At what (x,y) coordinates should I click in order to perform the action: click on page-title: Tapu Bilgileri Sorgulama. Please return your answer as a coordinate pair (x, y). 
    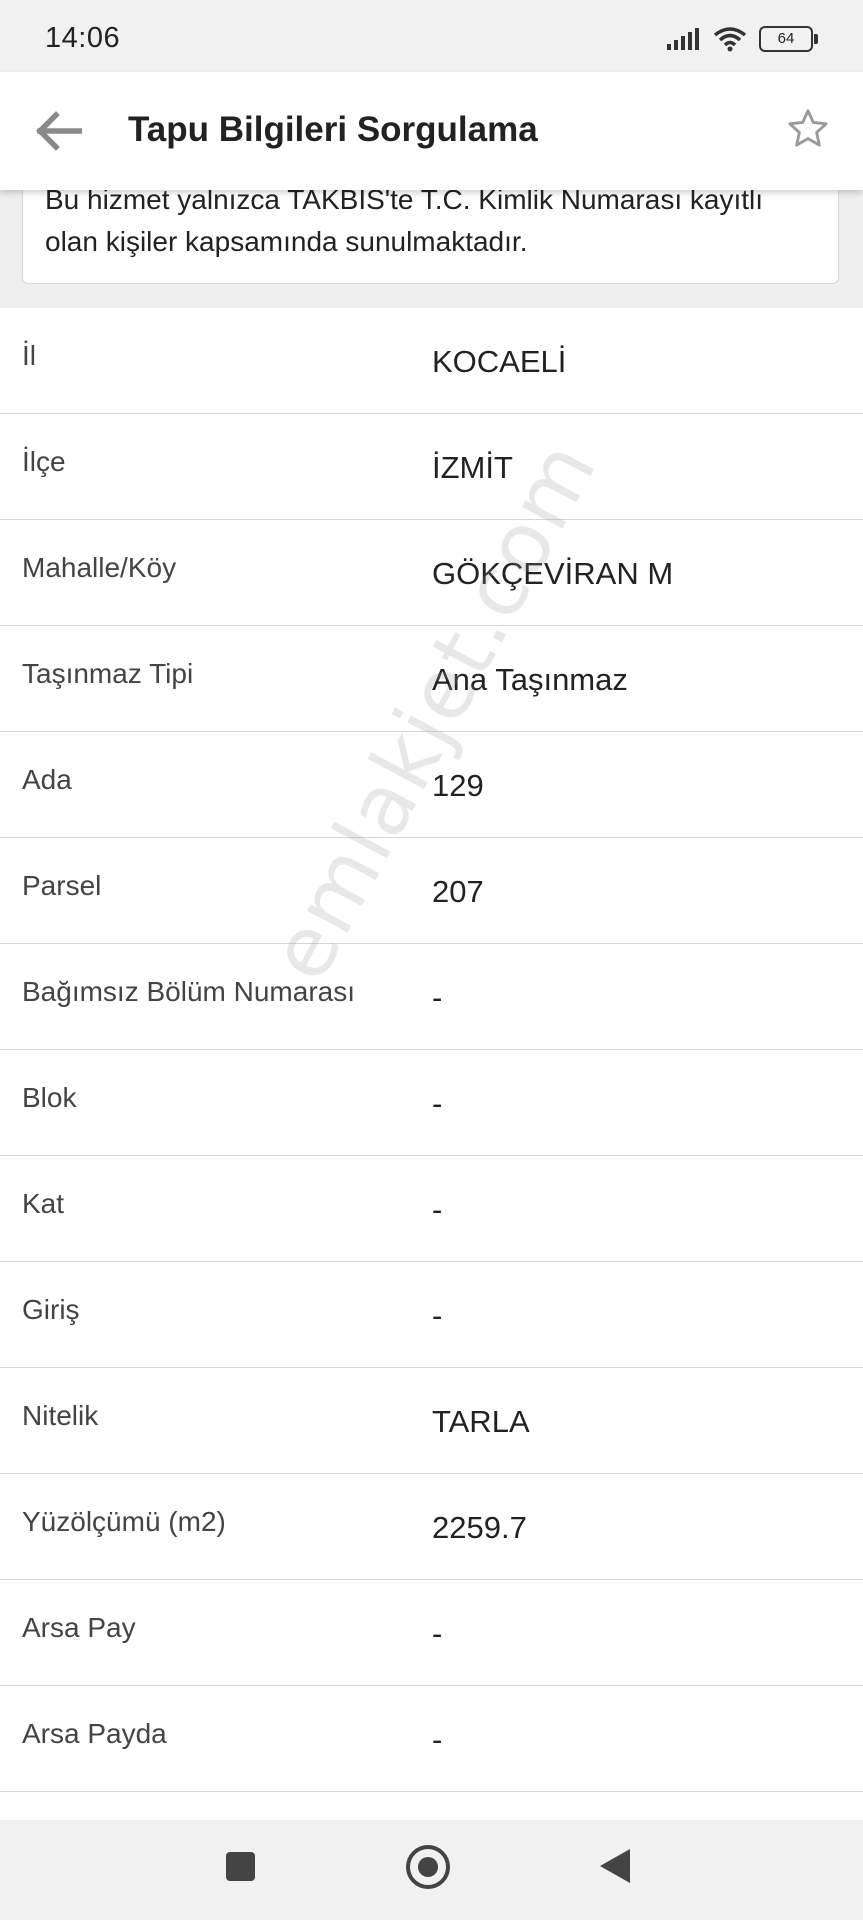
    Looking at the image, I should click on (333, 129).